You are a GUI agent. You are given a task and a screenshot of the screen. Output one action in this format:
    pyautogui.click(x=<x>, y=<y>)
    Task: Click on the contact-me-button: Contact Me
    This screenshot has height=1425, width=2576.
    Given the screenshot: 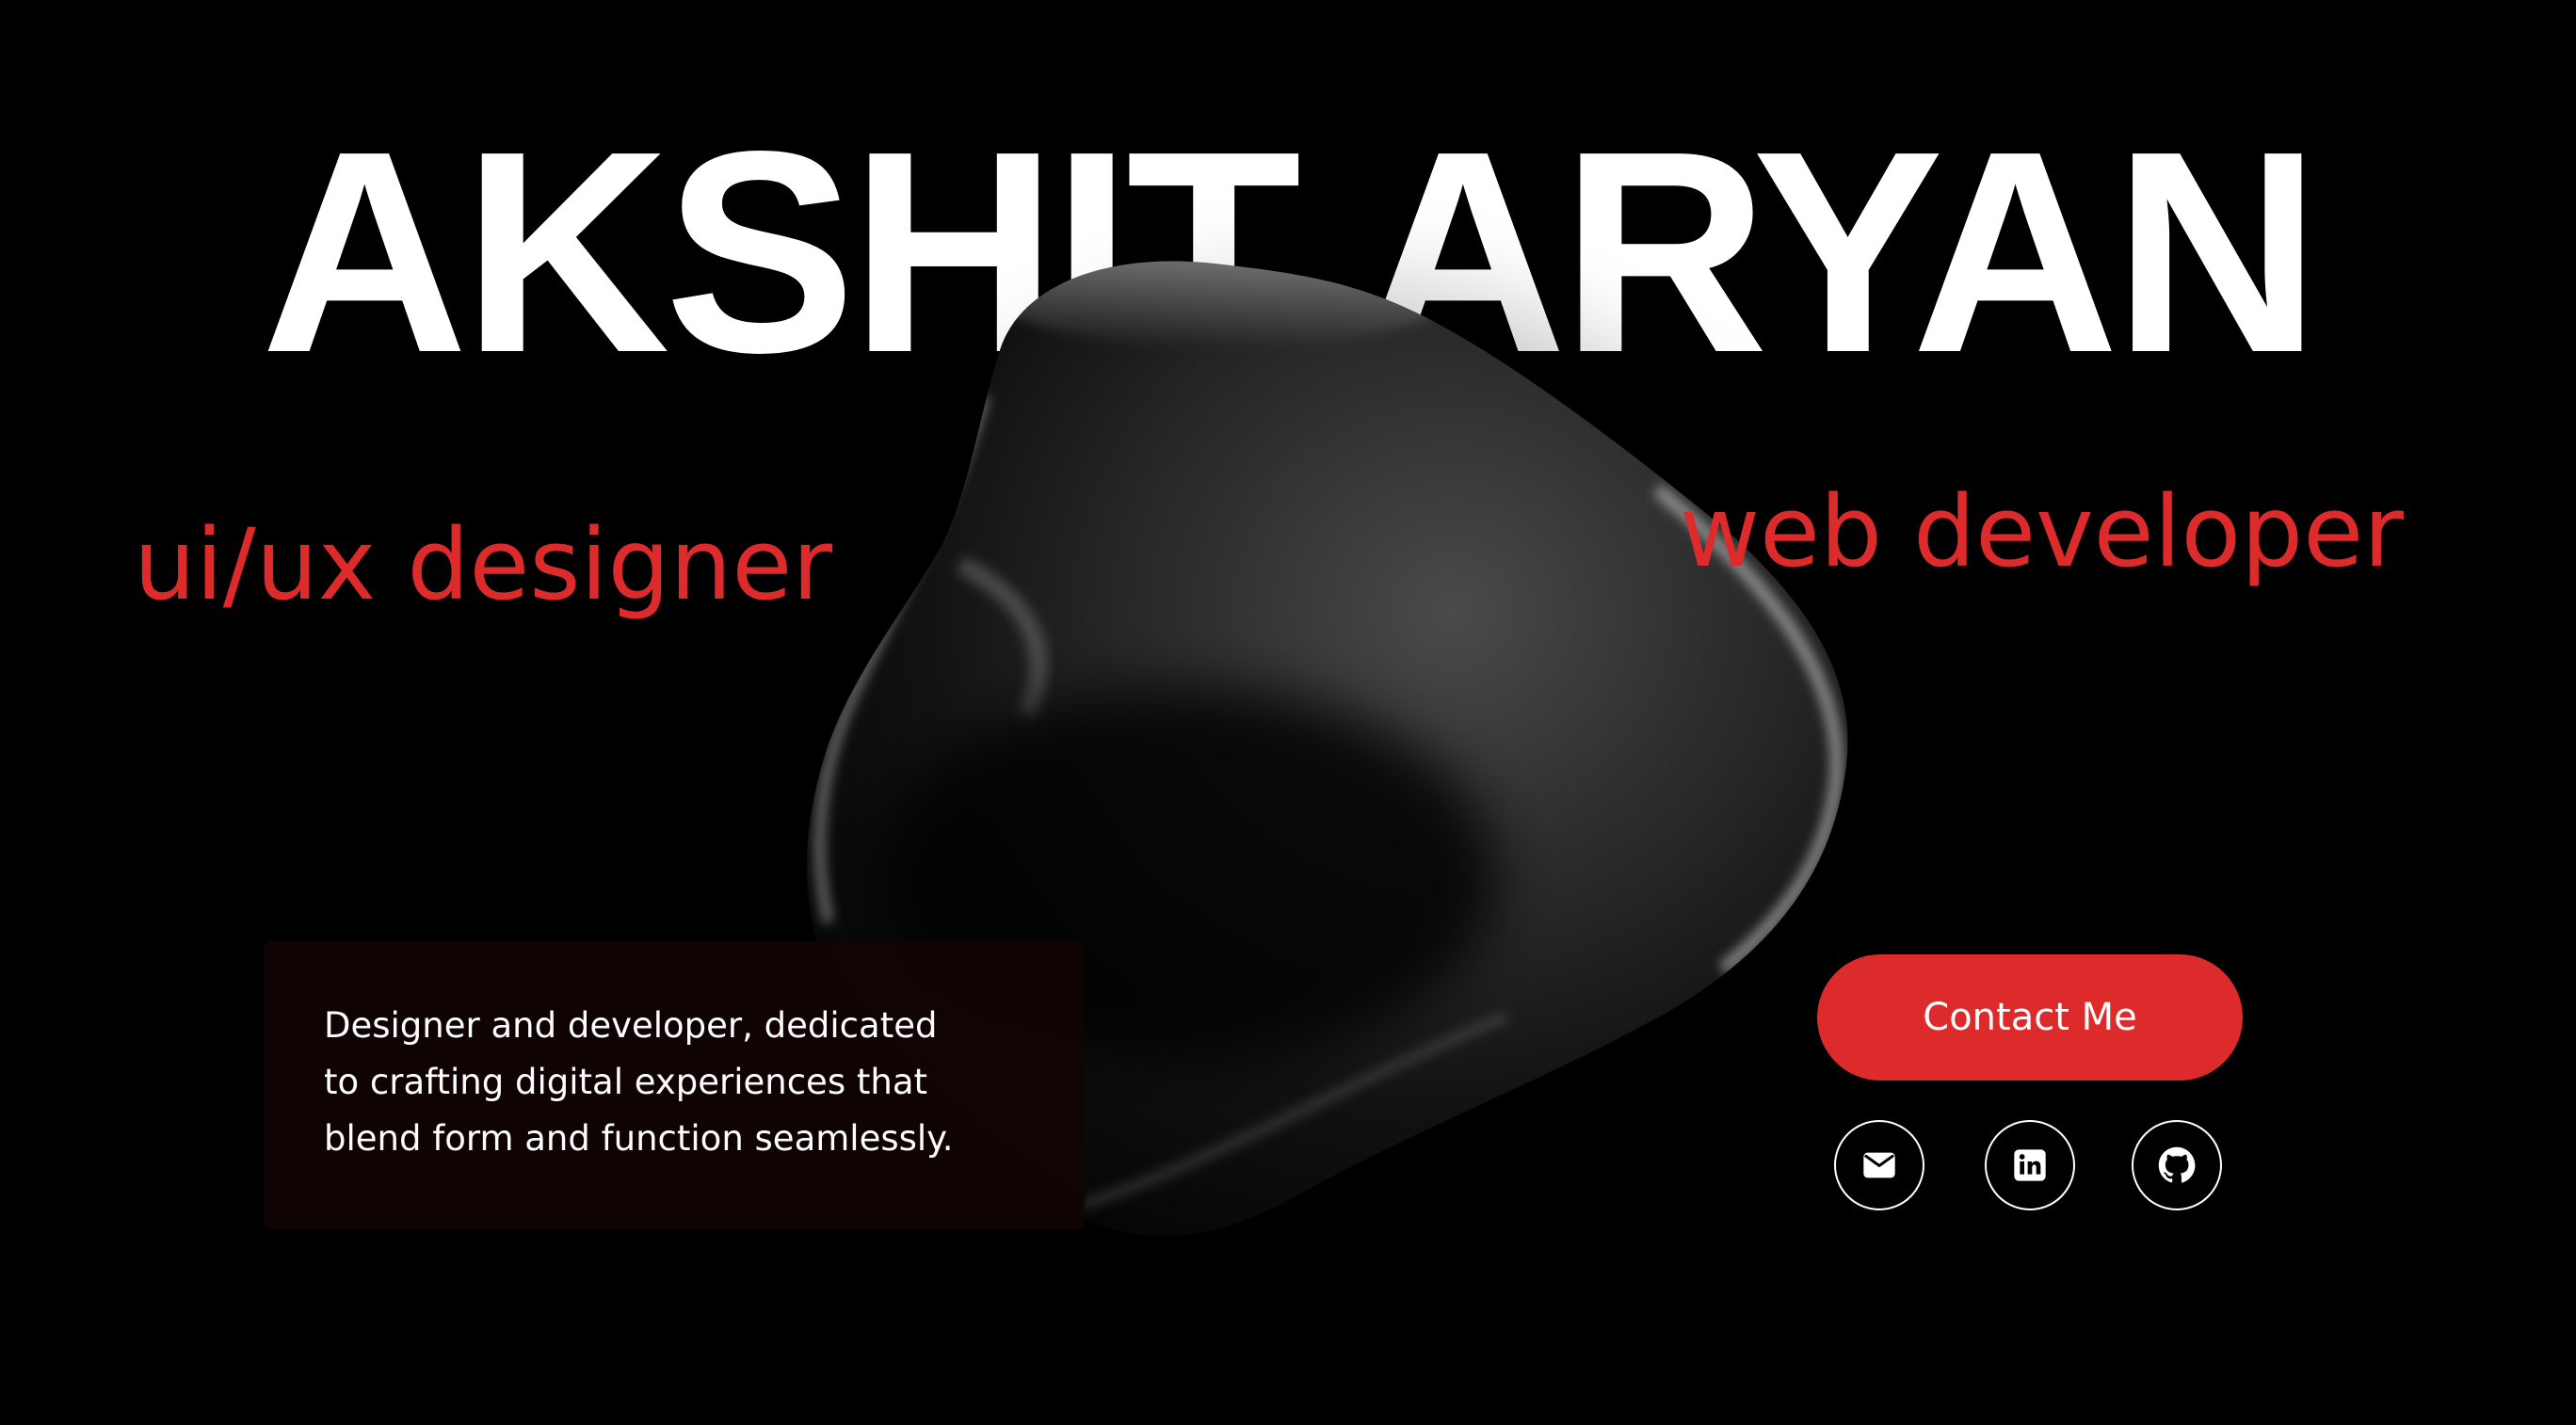 What is the action you would take?
    pyautogui.click(x=2030, y=1017)
    